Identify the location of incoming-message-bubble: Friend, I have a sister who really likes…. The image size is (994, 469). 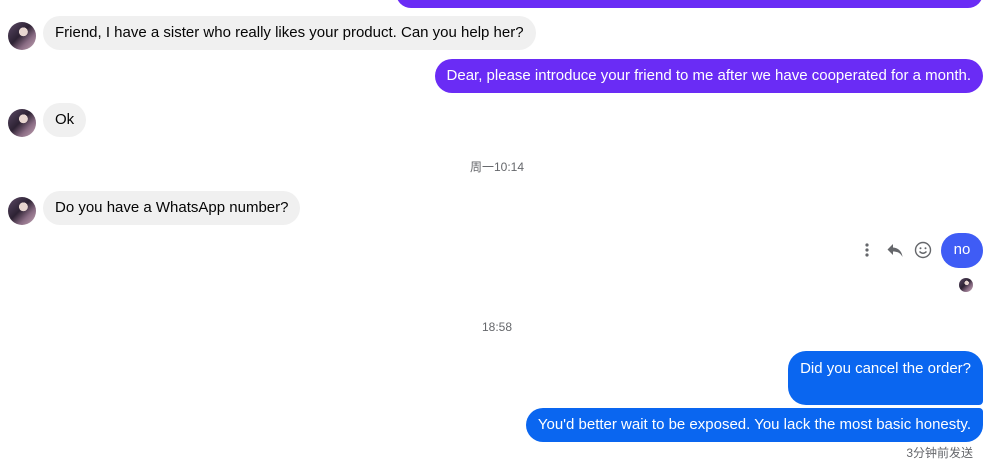
(289, 33).